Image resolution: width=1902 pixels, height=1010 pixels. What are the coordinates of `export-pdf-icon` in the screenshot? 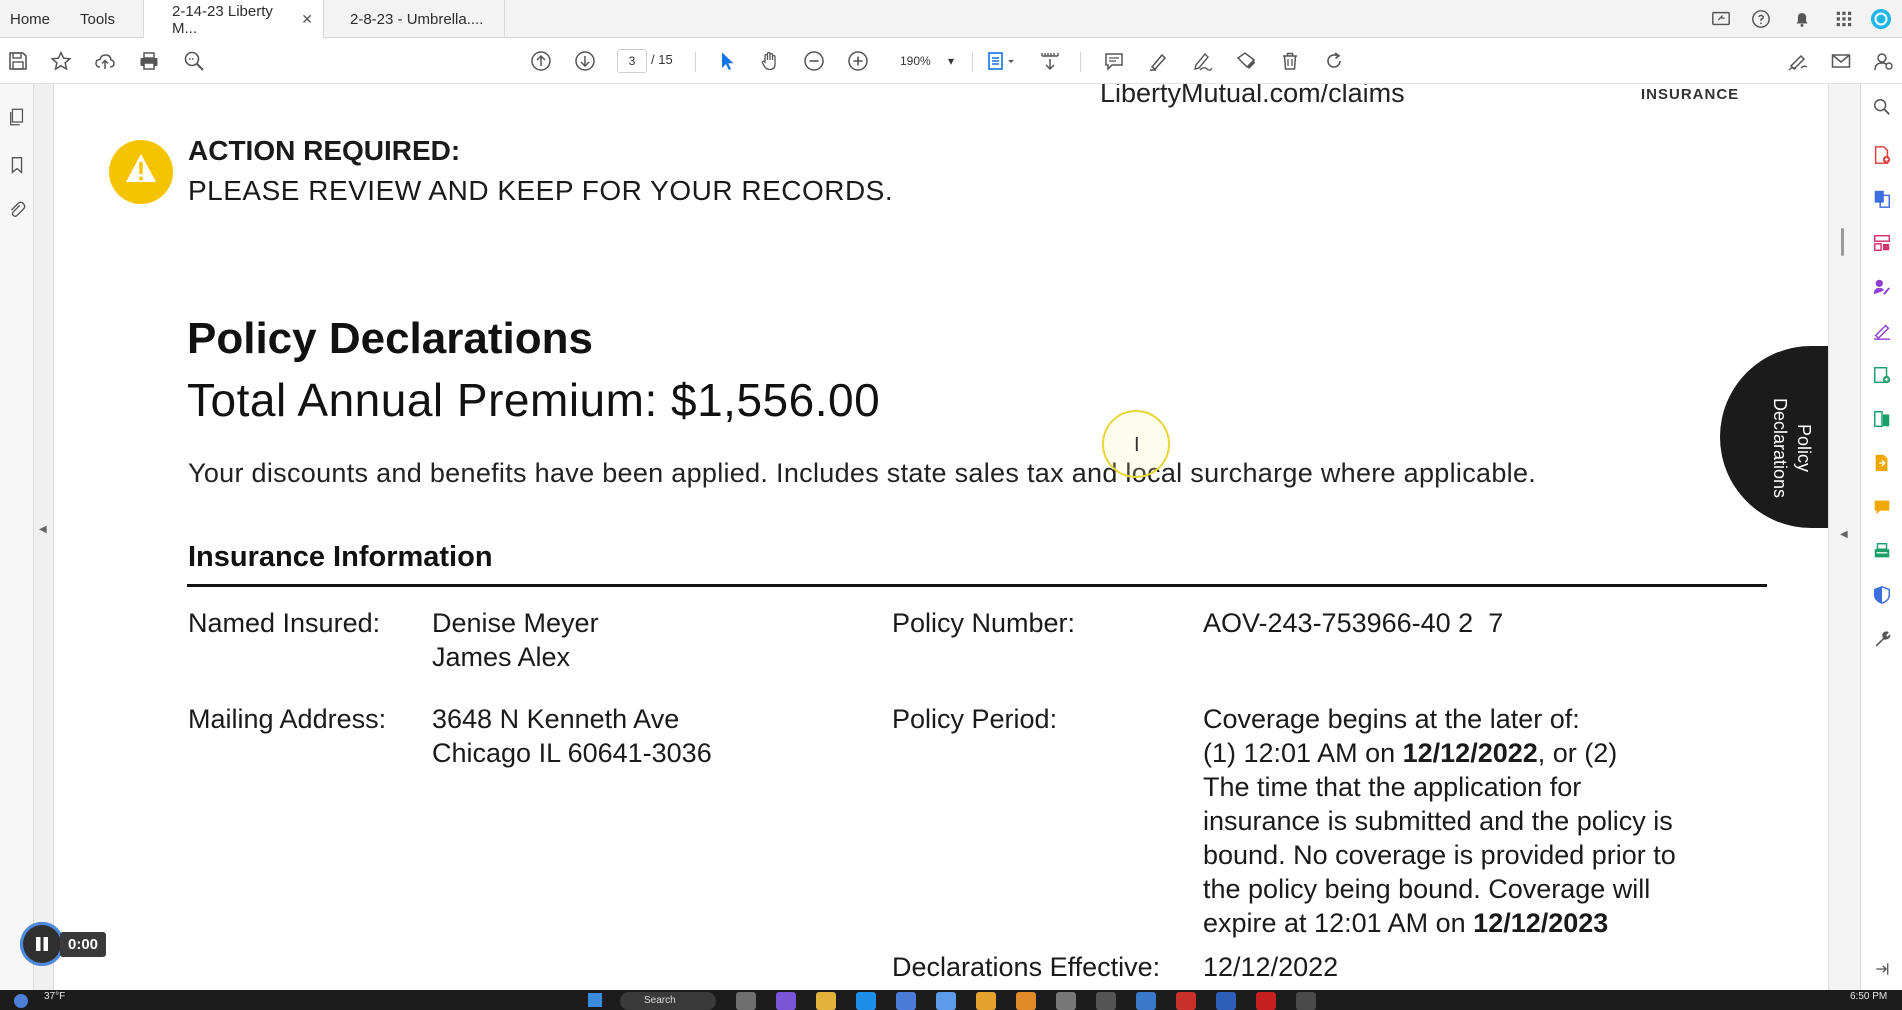 It's located at (1882, 199).